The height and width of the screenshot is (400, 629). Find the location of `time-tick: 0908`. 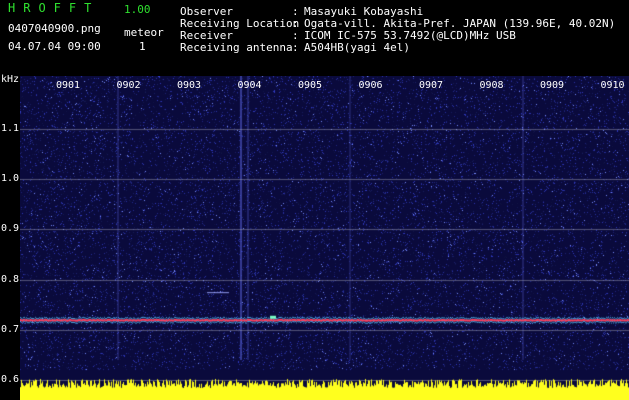

time-tick: 0908 is located at coordinates (491, 85).